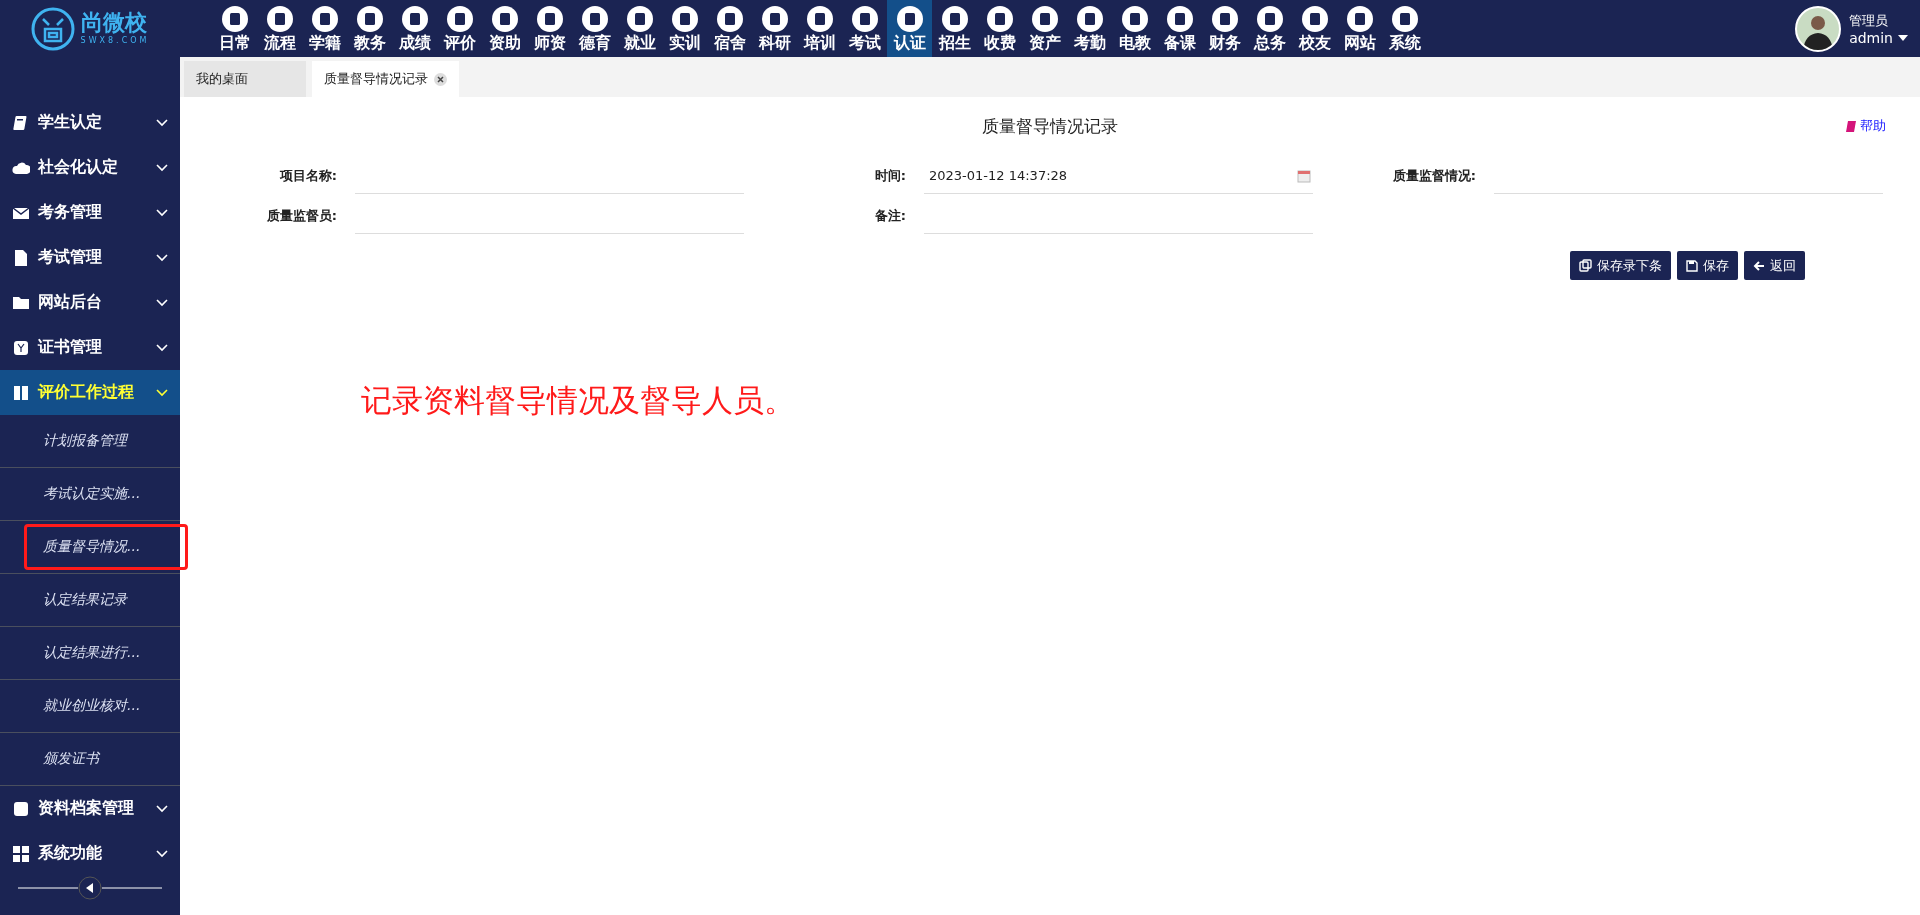 This screenshot has width=1920, height=915. I want to click on field-label: 备注:, so click(890, 216).